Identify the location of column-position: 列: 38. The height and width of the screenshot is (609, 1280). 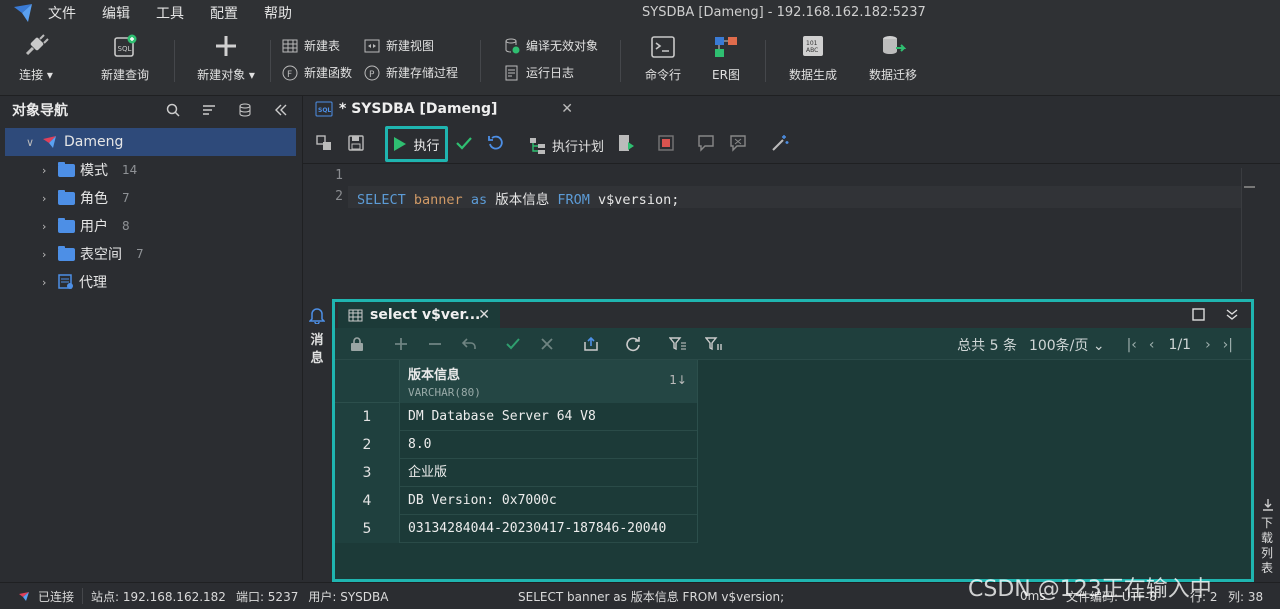
(1246, 596).